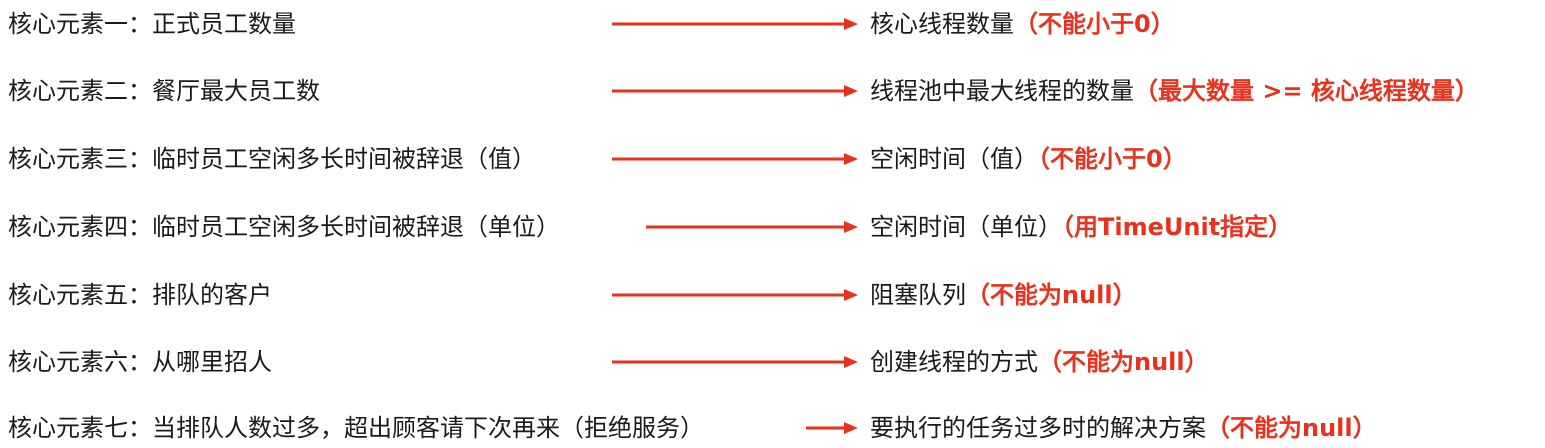 The image size is (1545, 448). What do you see at coordinates (140, 362) in the screenshot?
I see `element-label-6: 核心元素六：从哪里招人` at bounding box center [140, 362].